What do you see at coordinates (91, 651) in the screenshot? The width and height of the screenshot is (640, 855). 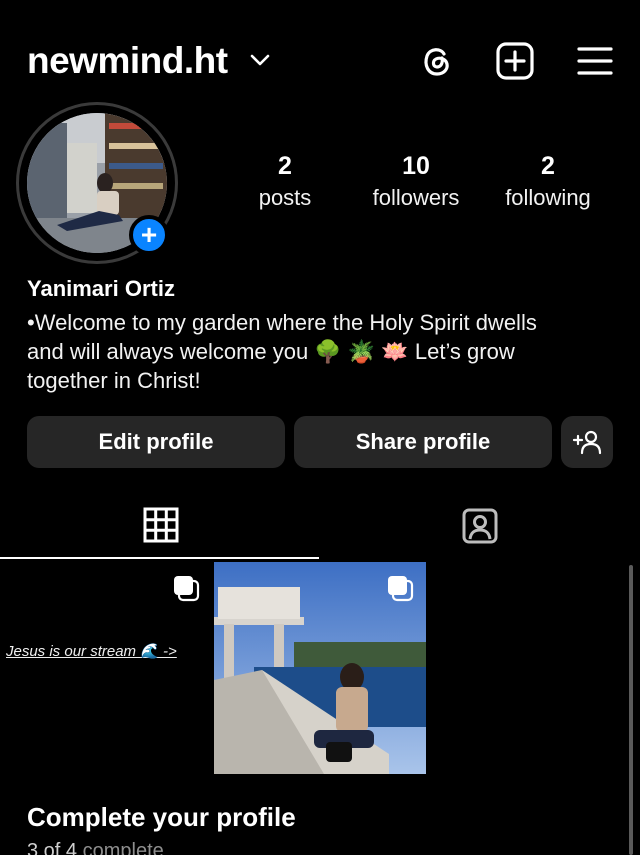 I see `post-caption: Jesus is our stream 🌊 ->` at bounding box center [91, 651].